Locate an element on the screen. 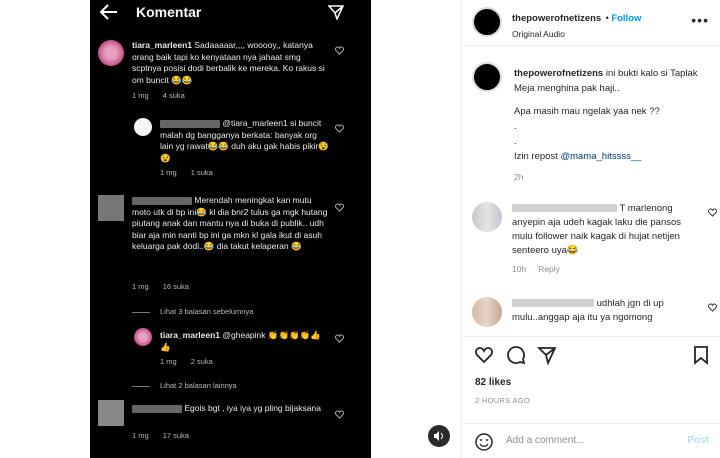  post-button: Post is located at coordinates (698, 440).